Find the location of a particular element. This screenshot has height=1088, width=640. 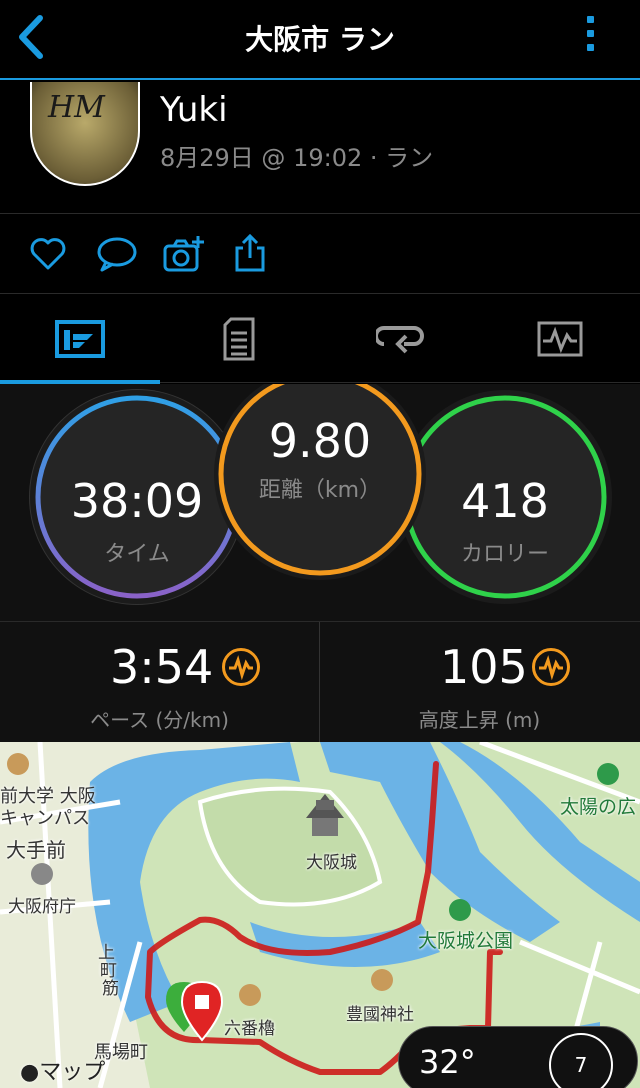

page-title: 大阪市 ラン is located at coordinates (320, 39).